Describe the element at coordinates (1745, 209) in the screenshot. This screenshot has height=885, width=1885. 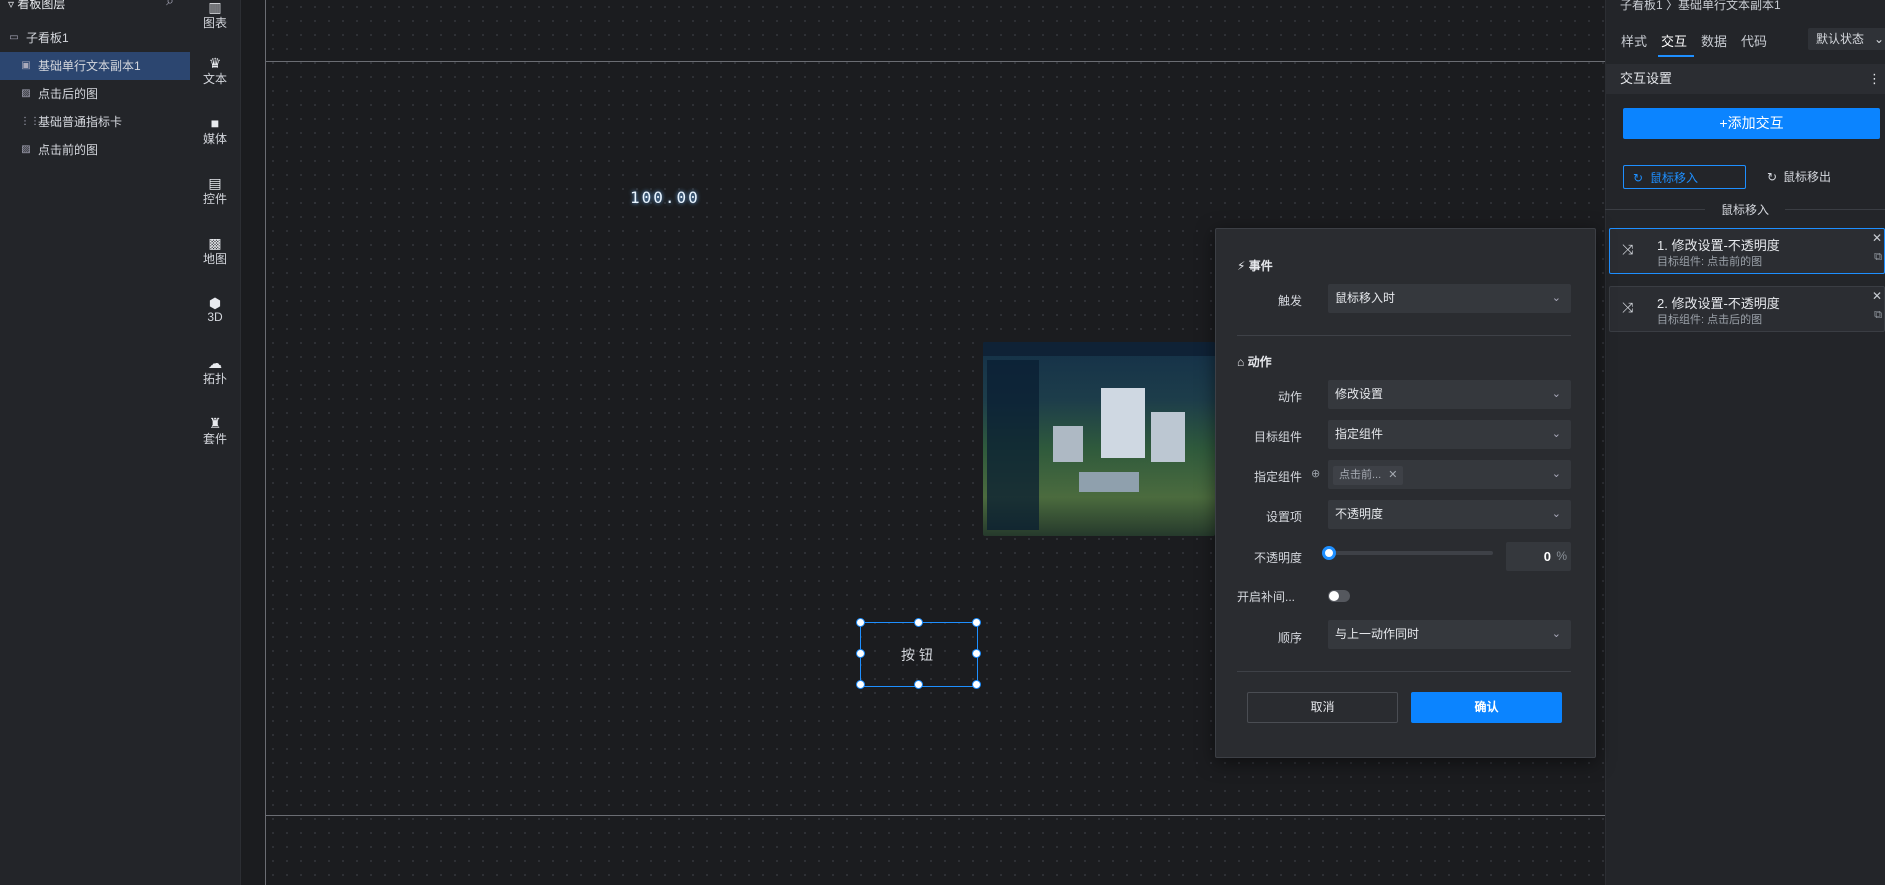
I see `event-group-label: 鼠标移入` at that location.